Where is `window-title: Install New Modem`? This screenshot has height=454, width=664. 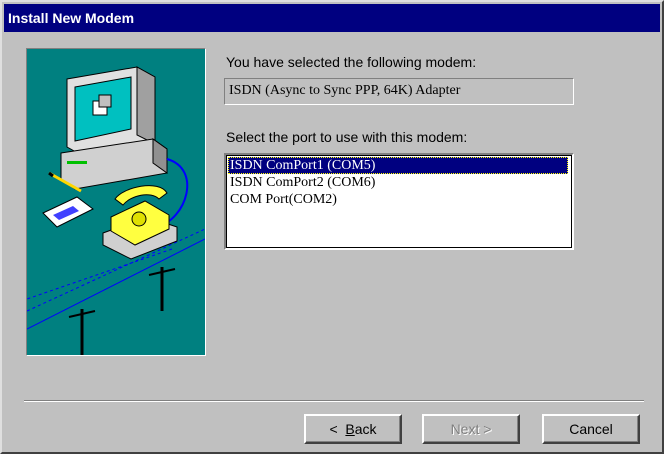 window-title: Install New Modem is located at coordinates (332, 18).